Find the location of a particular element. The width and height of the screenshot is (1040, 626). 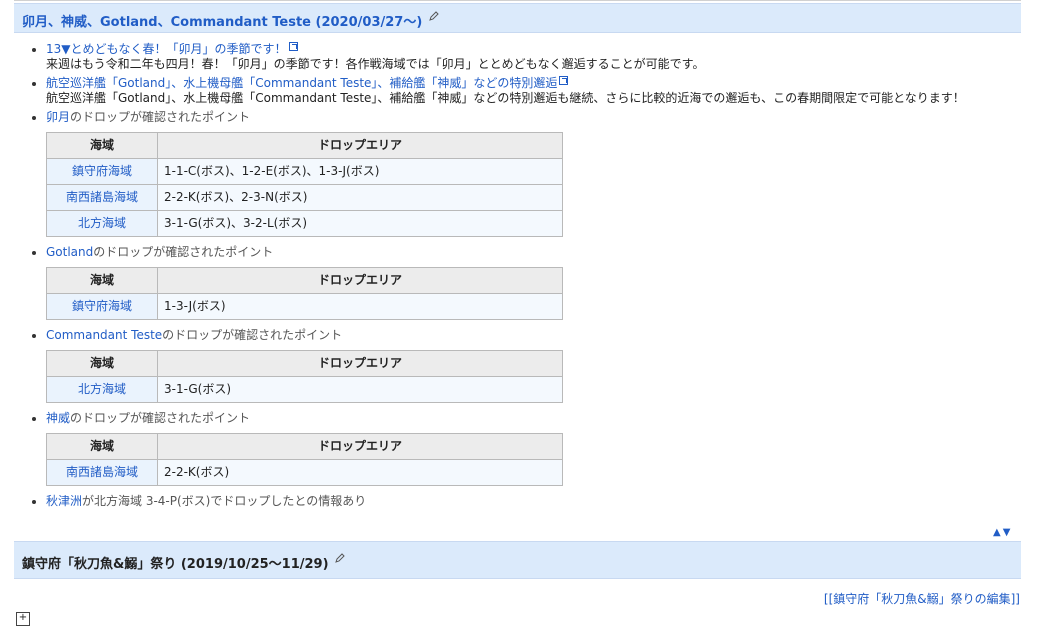

drop-table: 海域 ドロップエリア 南西諸島海域 2-2-K(ボス) is located at coordinates (304, 459).